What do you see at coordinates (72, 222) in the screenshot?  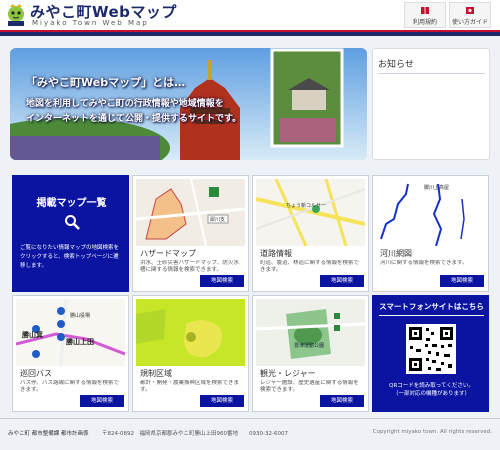 I see `search-icon` at bounding box center [72, 222].